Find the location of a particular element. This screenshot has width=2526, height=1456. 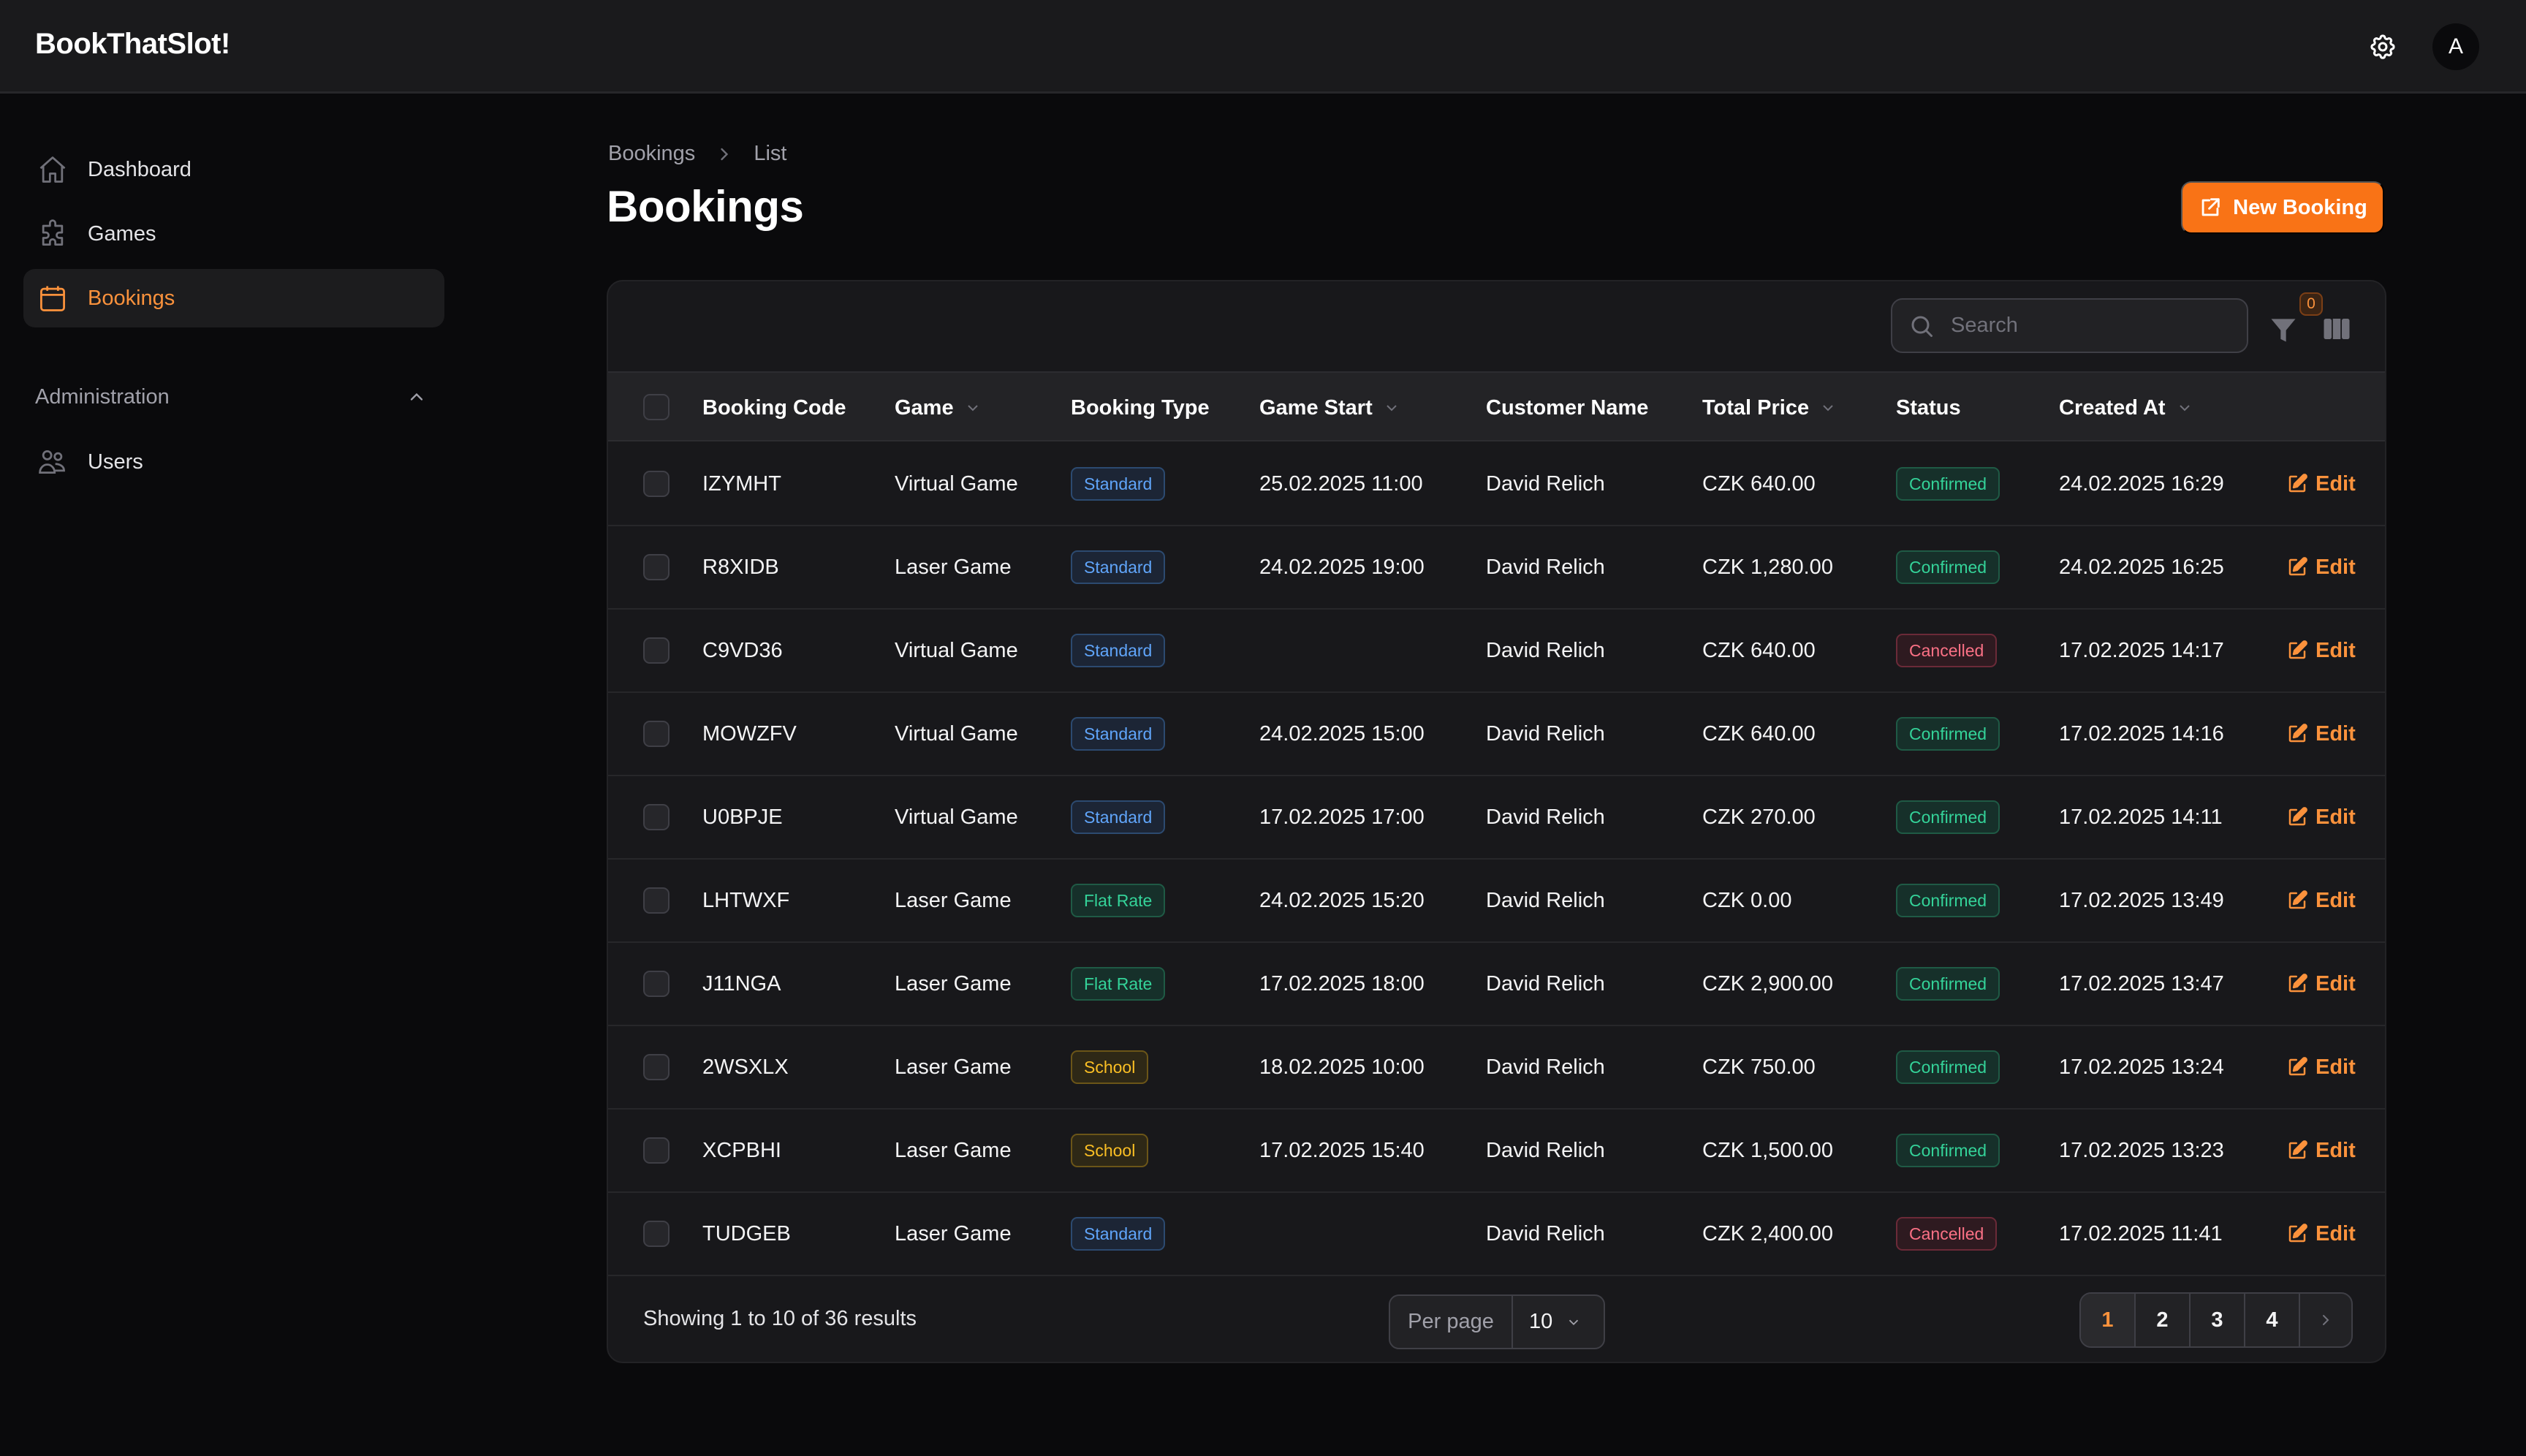

game-start: 17.02.2025 15:40 is located at coordinates (1342, 1150).